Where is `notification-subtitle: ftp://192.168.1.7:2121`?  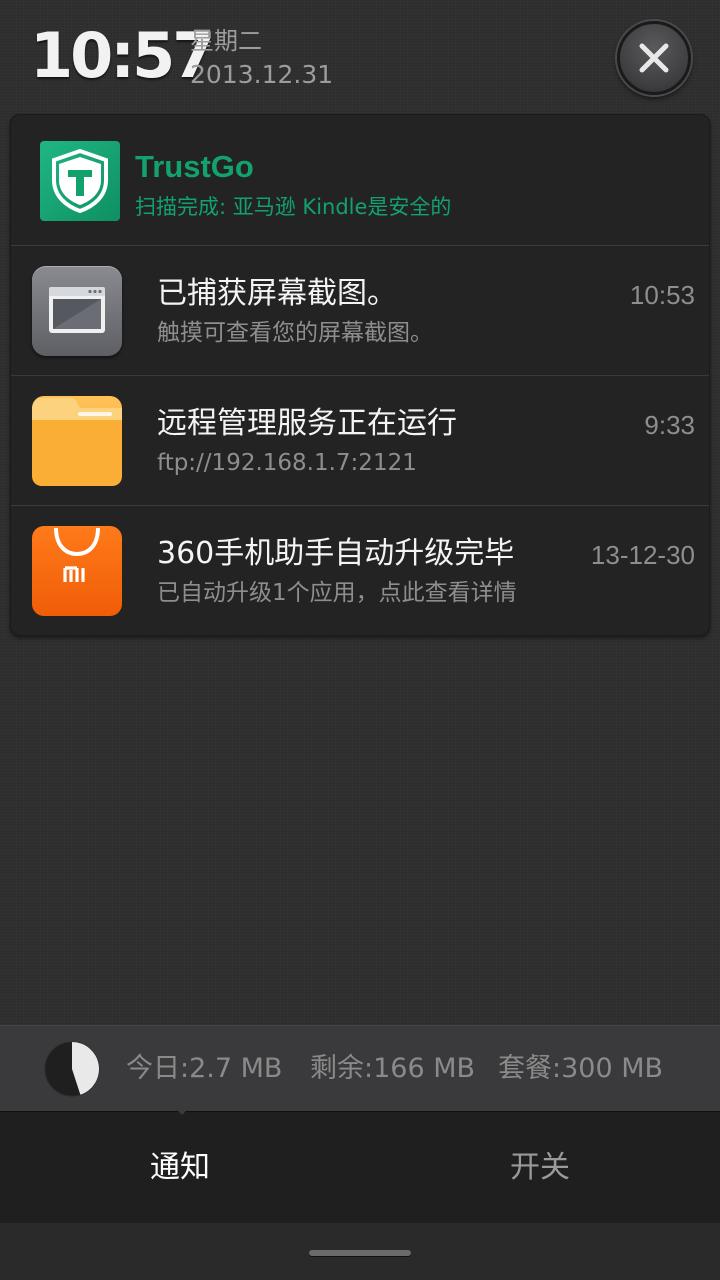 notification-subtitle: ftp://192.168.1.7:2121 is located at coordinates (287, 463).